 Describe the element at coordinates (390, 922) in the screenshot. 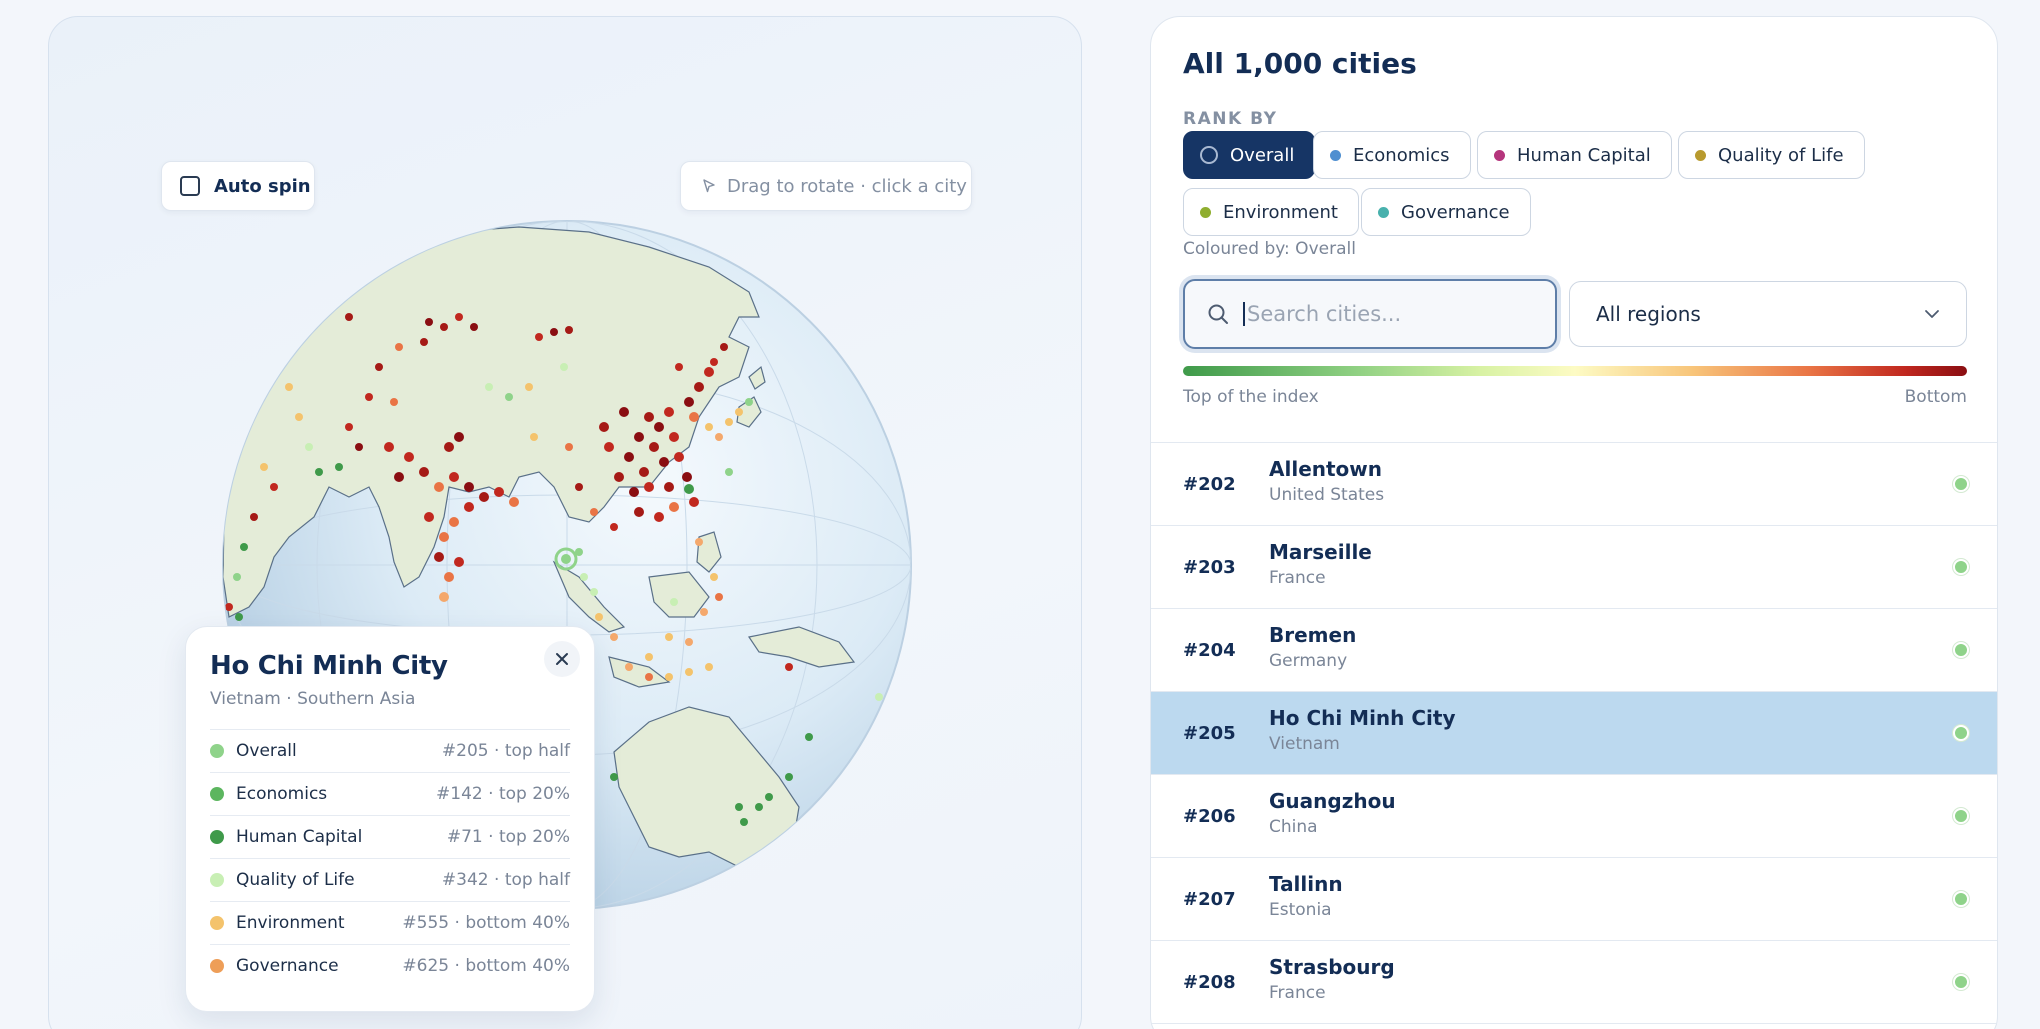

I see `metric-row: Environment #555 · bottom 40%` at that location.